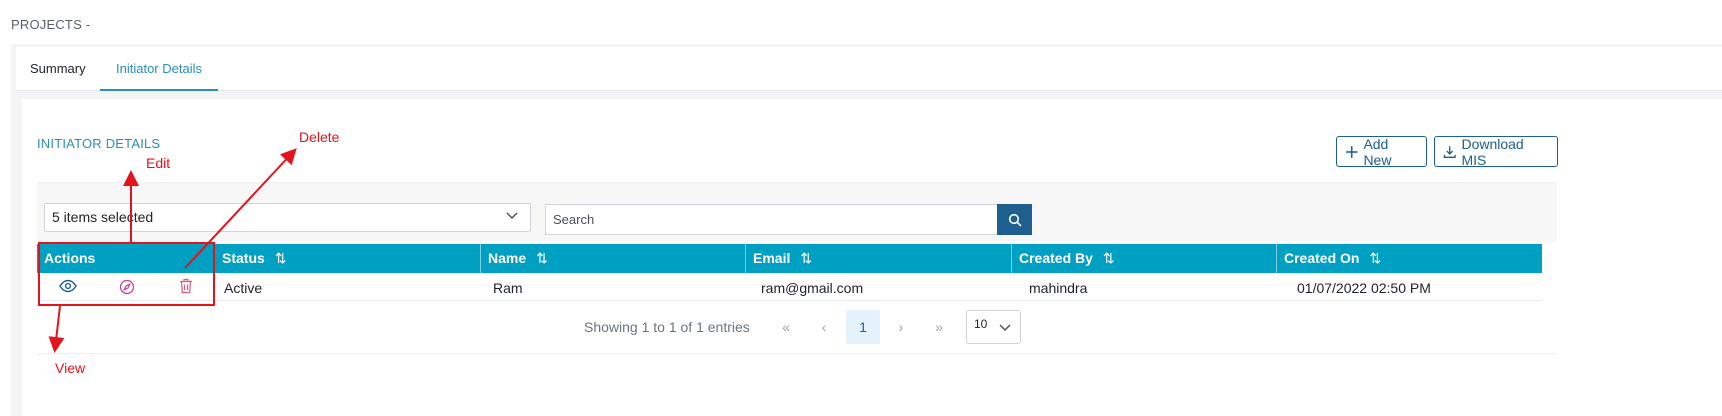 This screenshot has width=1722, height=416. Describe the element at coordinates (878, 258) in the screenshot. I see `column-header-email: Email ⇅` at that location.